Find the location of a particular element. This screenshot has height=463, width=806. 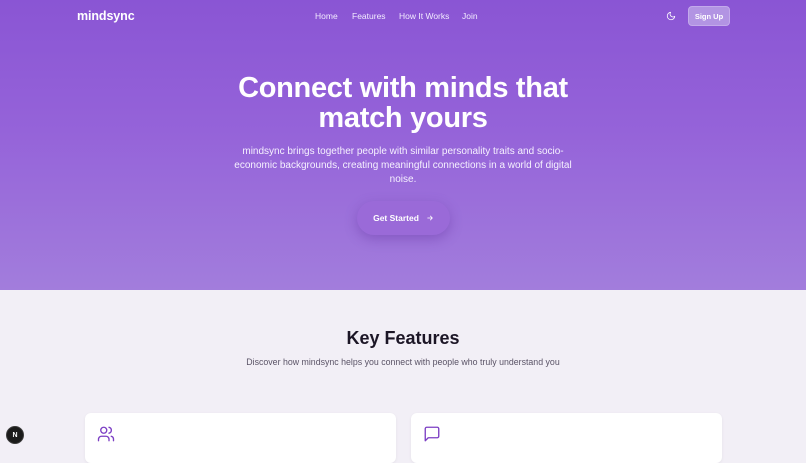

nav-link-home: Home is located at coordinates (326, 16).